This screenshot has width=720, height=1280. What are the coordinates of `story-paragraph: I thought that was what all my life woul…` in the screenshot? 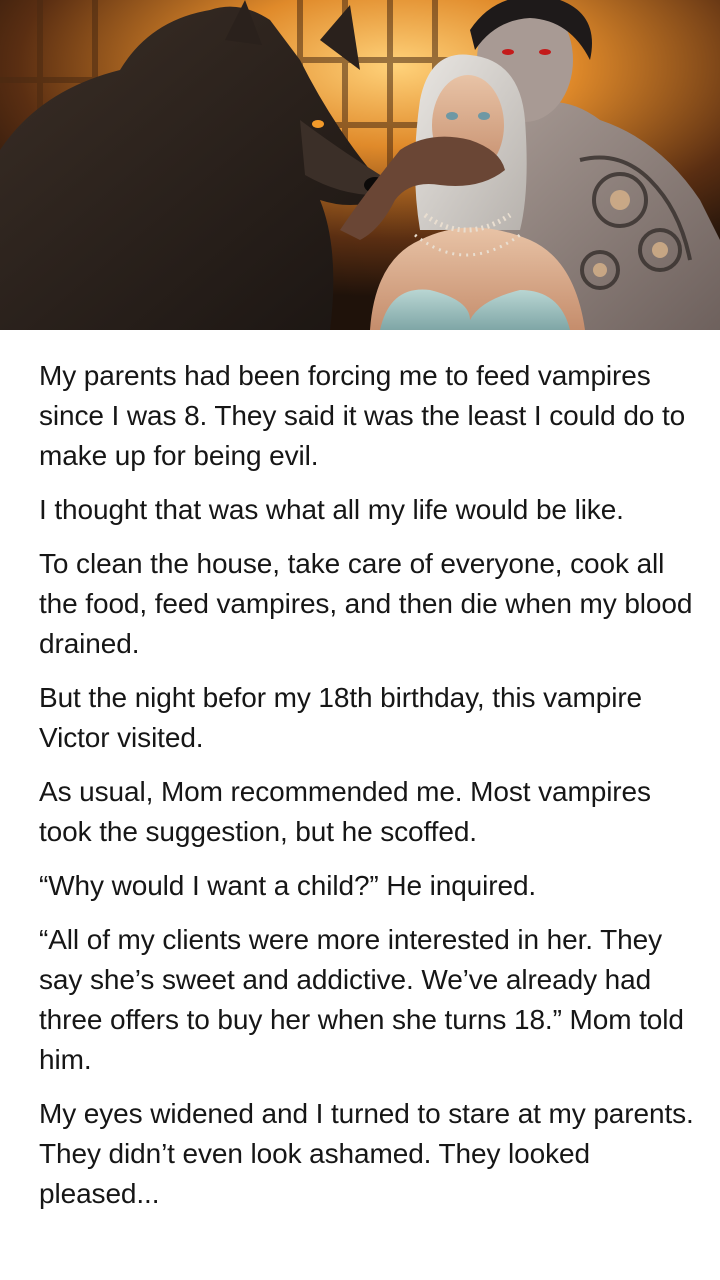 It's located at (331, 509).